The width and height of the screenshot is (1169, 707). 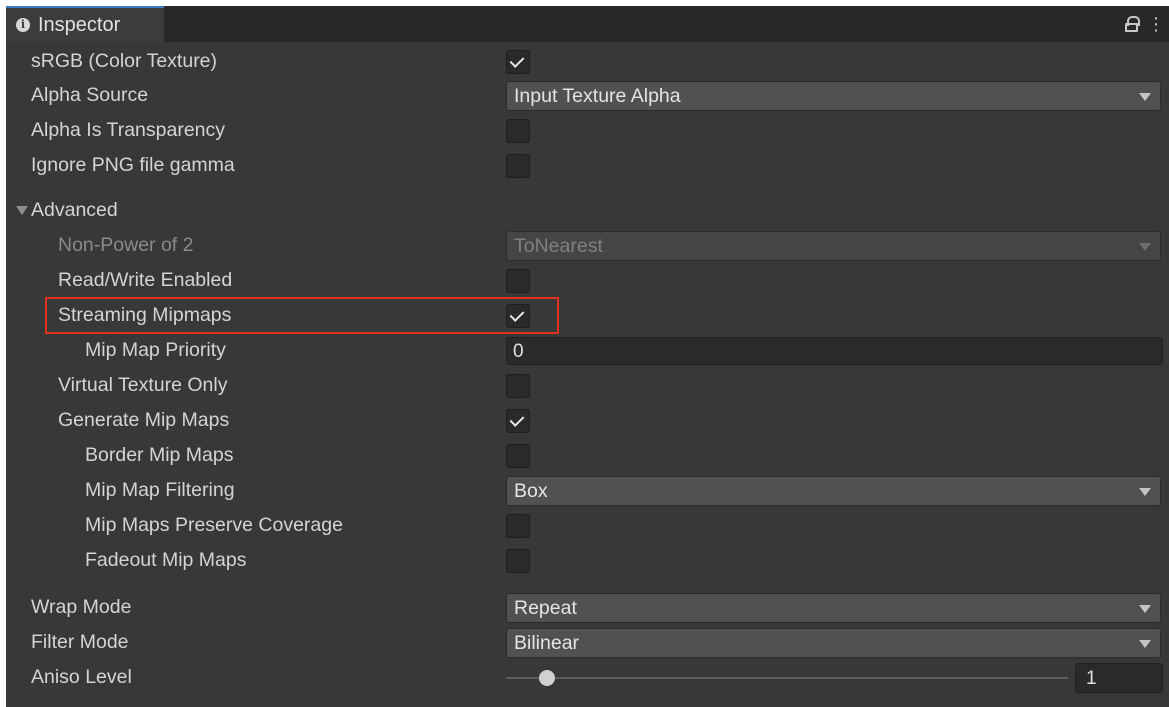 I want to click on row-alpha-source: Alpha Source Input Texture Alpha, so click(x=587, y=95).